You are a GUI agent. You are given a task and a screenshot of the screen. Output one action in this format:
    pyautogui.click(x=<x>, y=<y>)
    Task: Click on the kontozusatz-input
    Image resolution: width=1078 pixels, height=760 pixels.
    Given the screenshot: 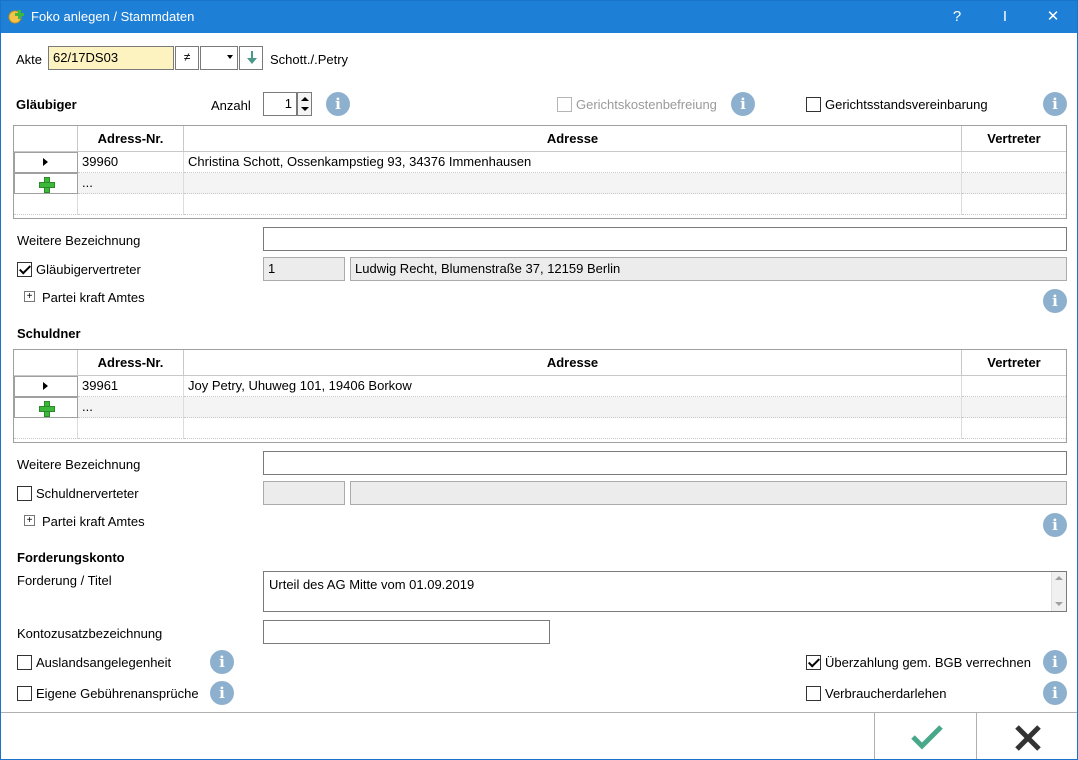 What is the action you would take?
    pyautogui.click(x=406, y=632)
    